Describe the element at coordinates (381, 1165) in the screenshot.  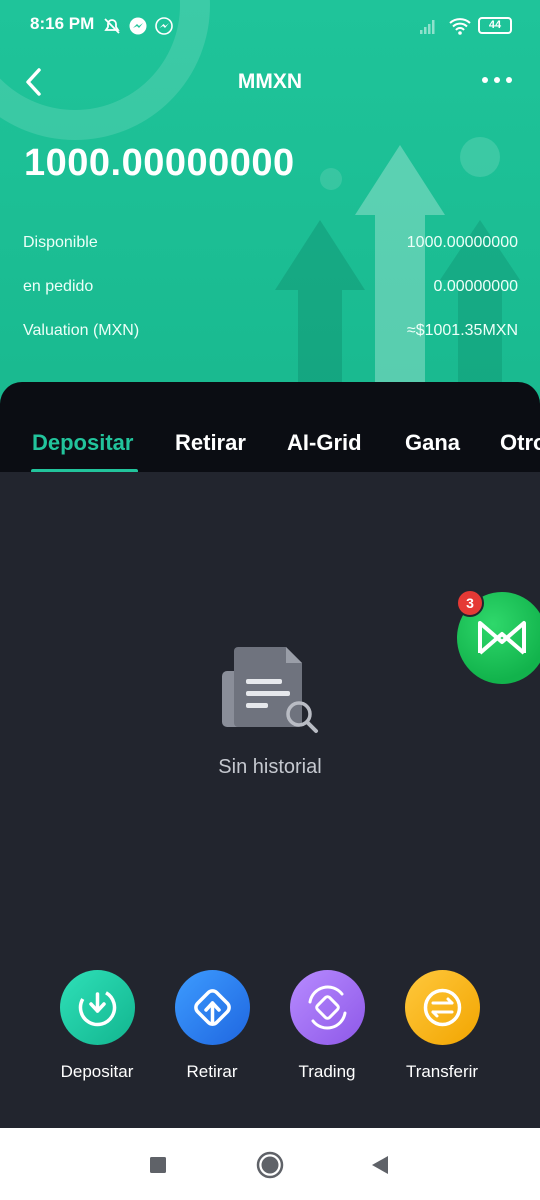
I see `back-icon` at that location.